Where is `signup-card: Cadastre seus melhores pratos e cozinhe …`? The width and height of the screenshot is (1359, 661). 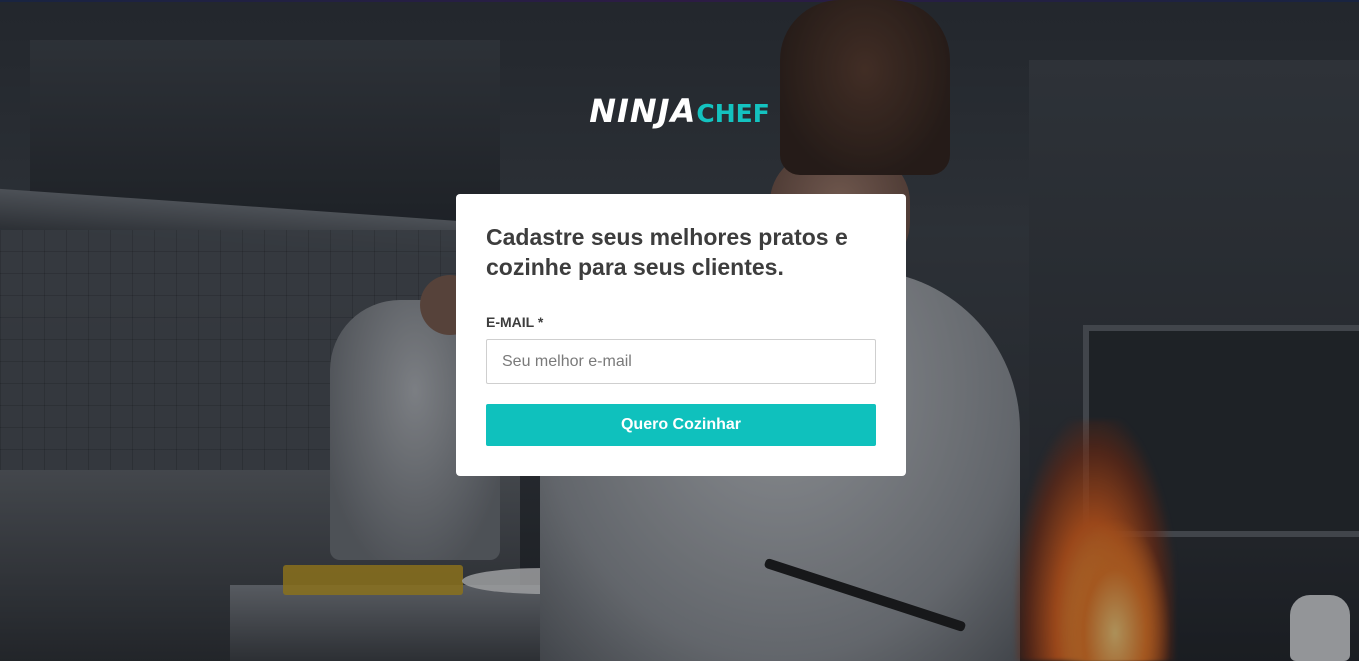
signup-card: Cadastre seus melhores pratos e cozinhe … is located at coordinates (681, 335).